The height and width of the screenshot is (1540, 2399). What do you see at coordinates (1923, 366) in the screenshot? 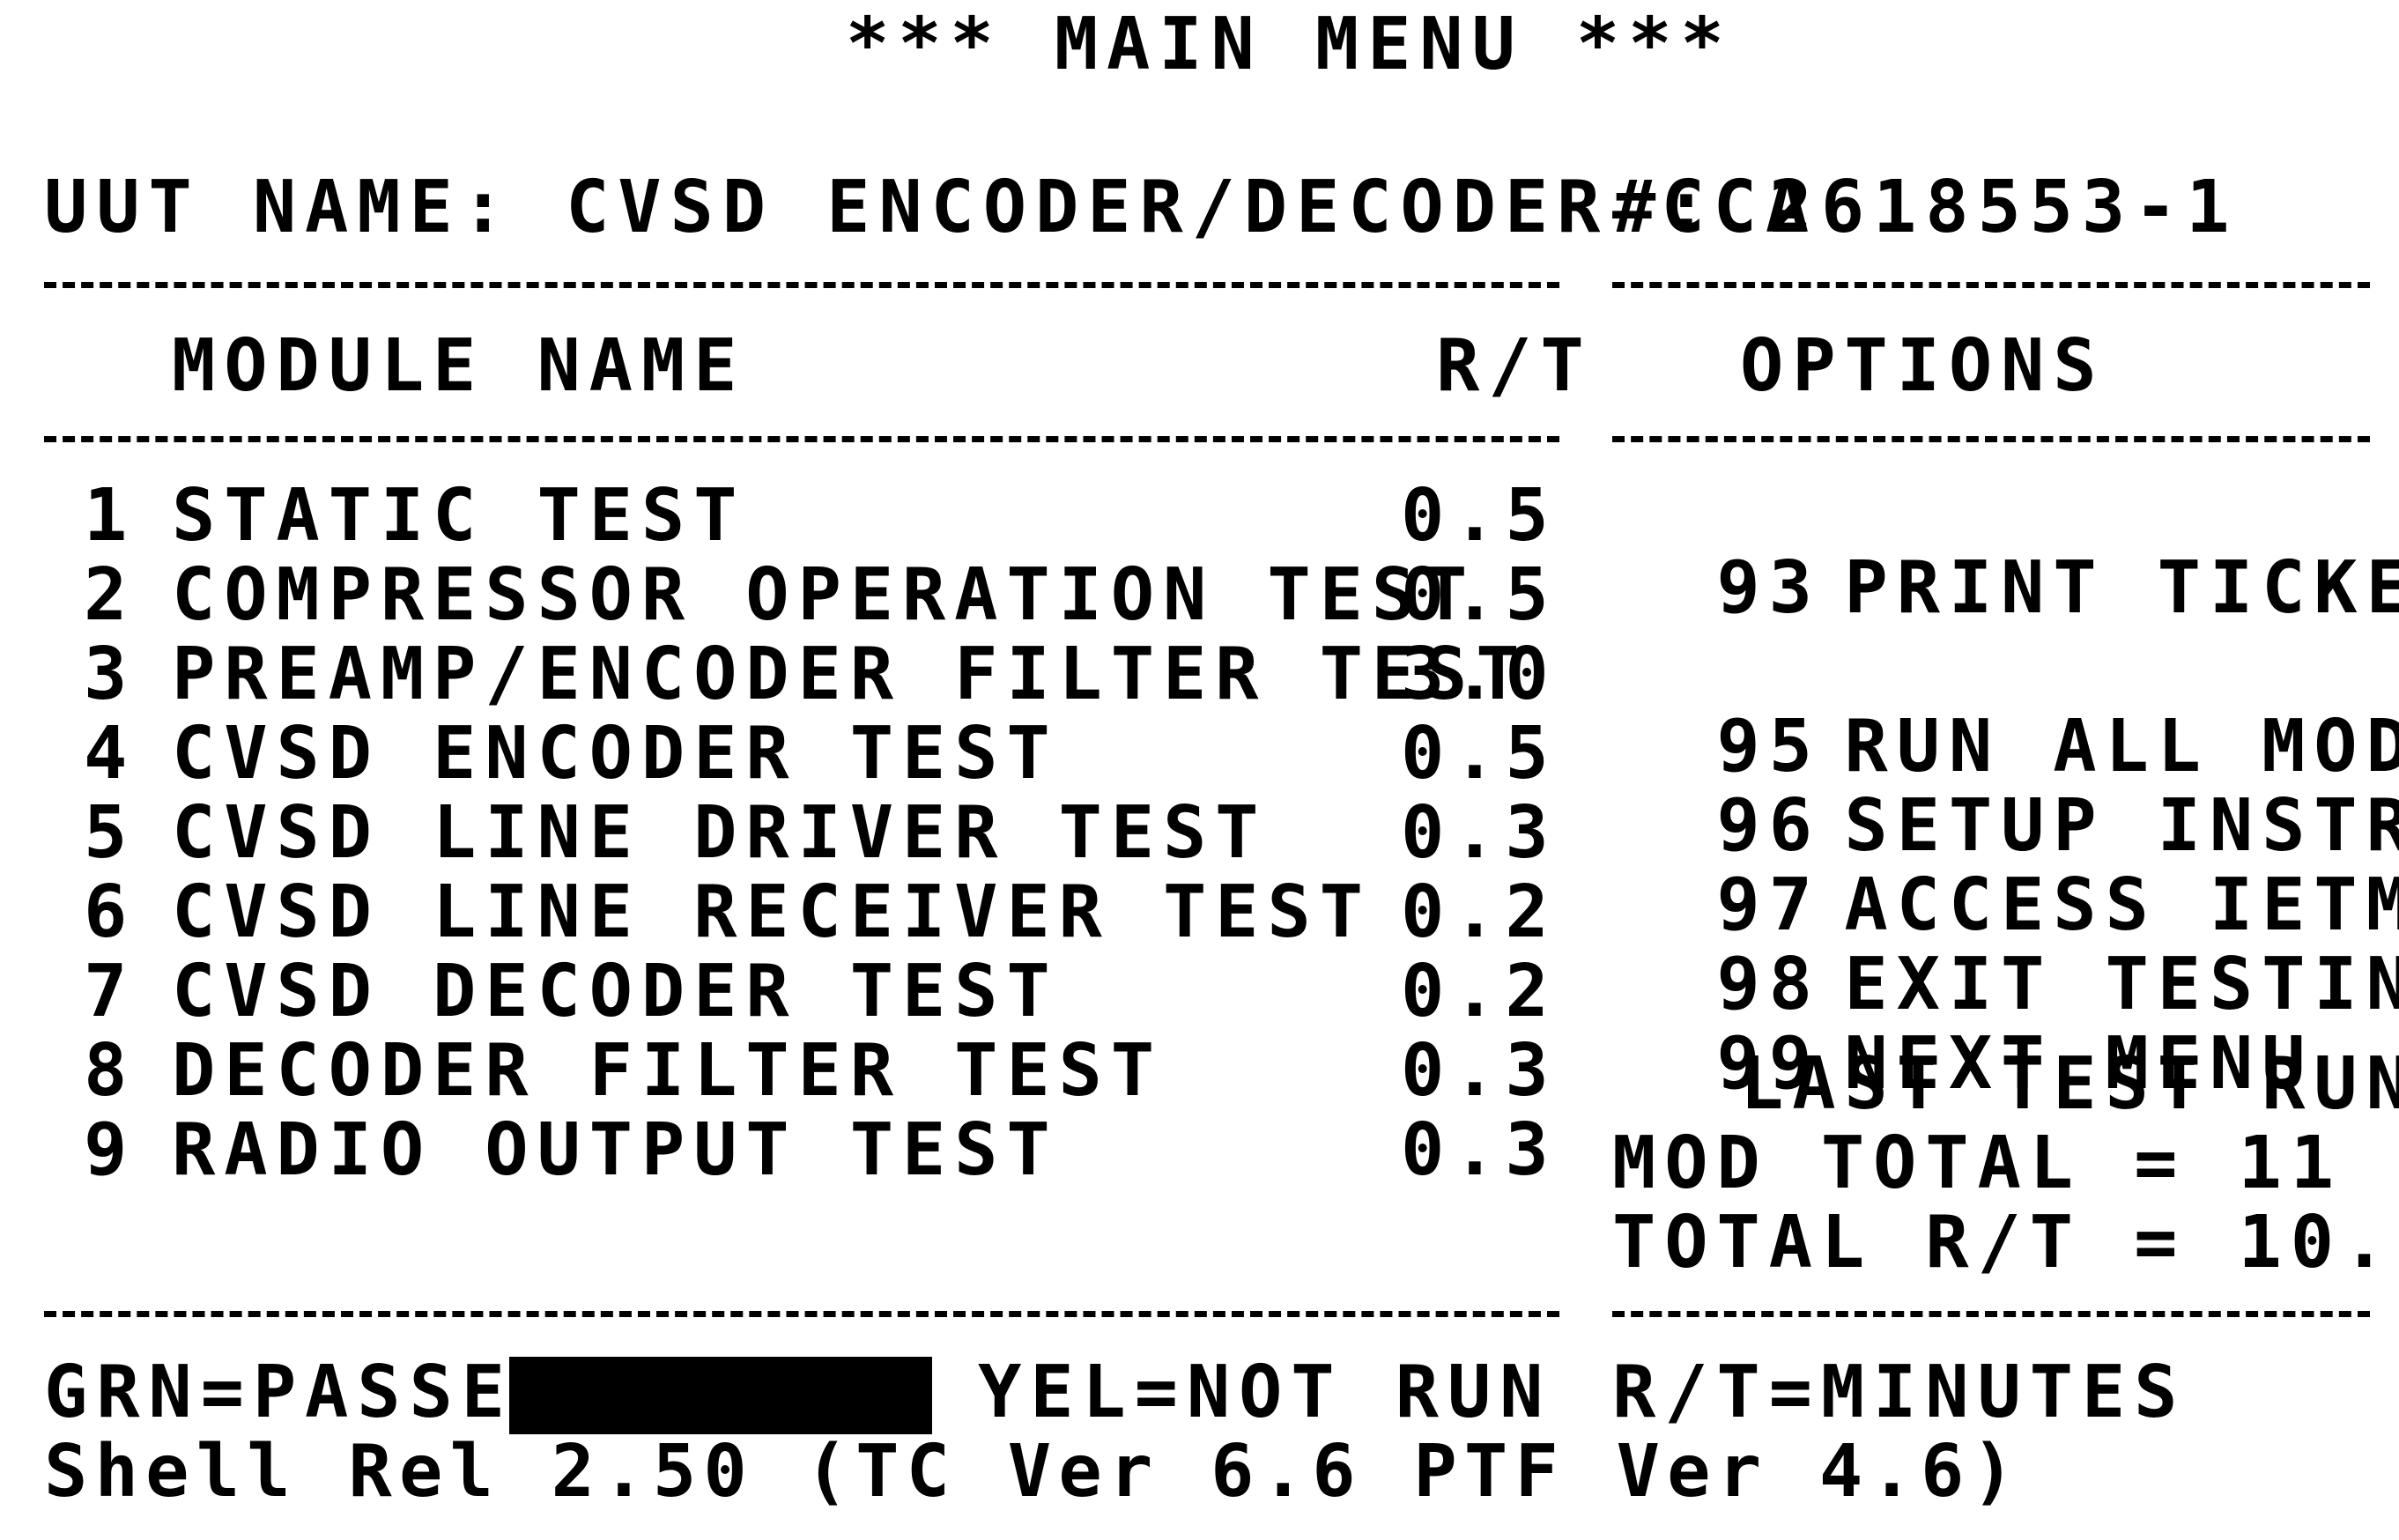
I see `header-options: OPTIONS` at bounding box center [1923, 366].